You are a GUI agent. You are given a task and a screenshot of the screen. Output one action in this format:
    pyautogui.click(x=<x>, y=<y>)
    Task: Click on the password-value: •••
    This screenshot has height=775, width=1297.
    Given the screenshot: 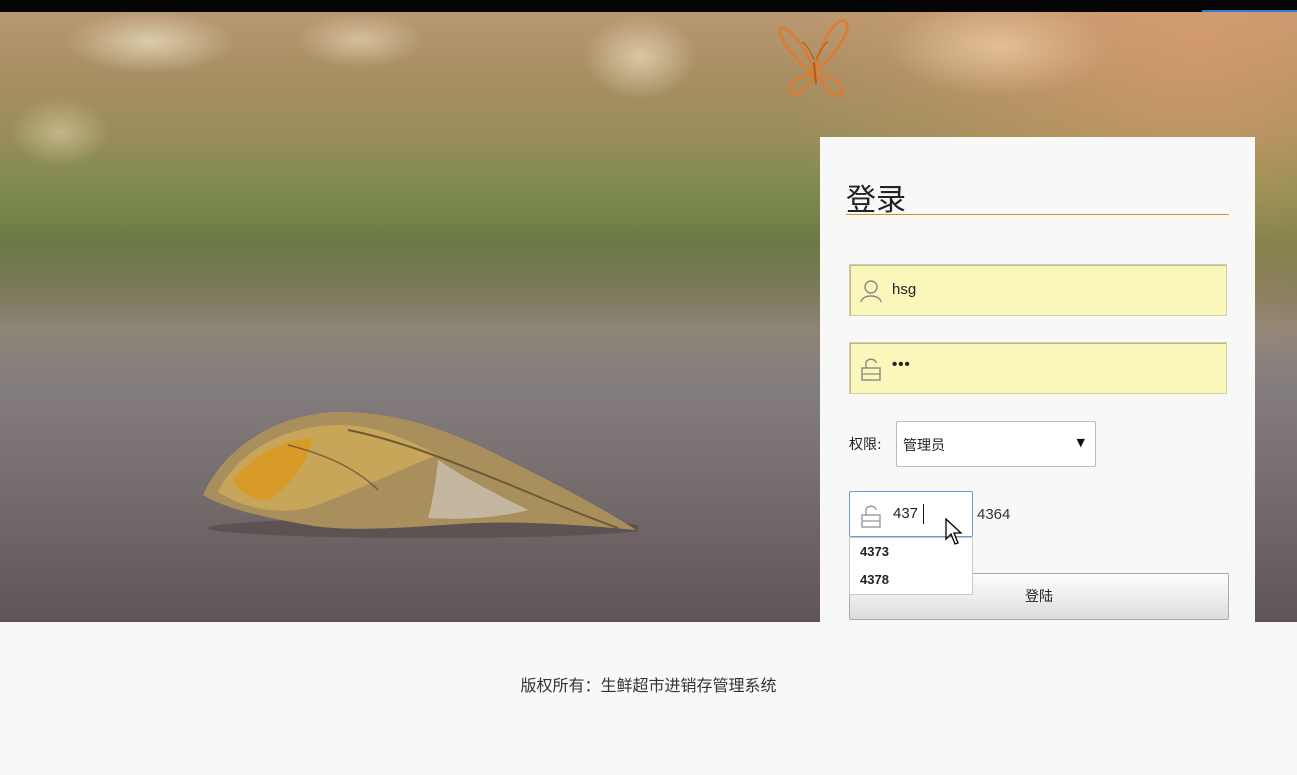 What is the action you would take?
    pyautogui.click(x=901, y=364)
    